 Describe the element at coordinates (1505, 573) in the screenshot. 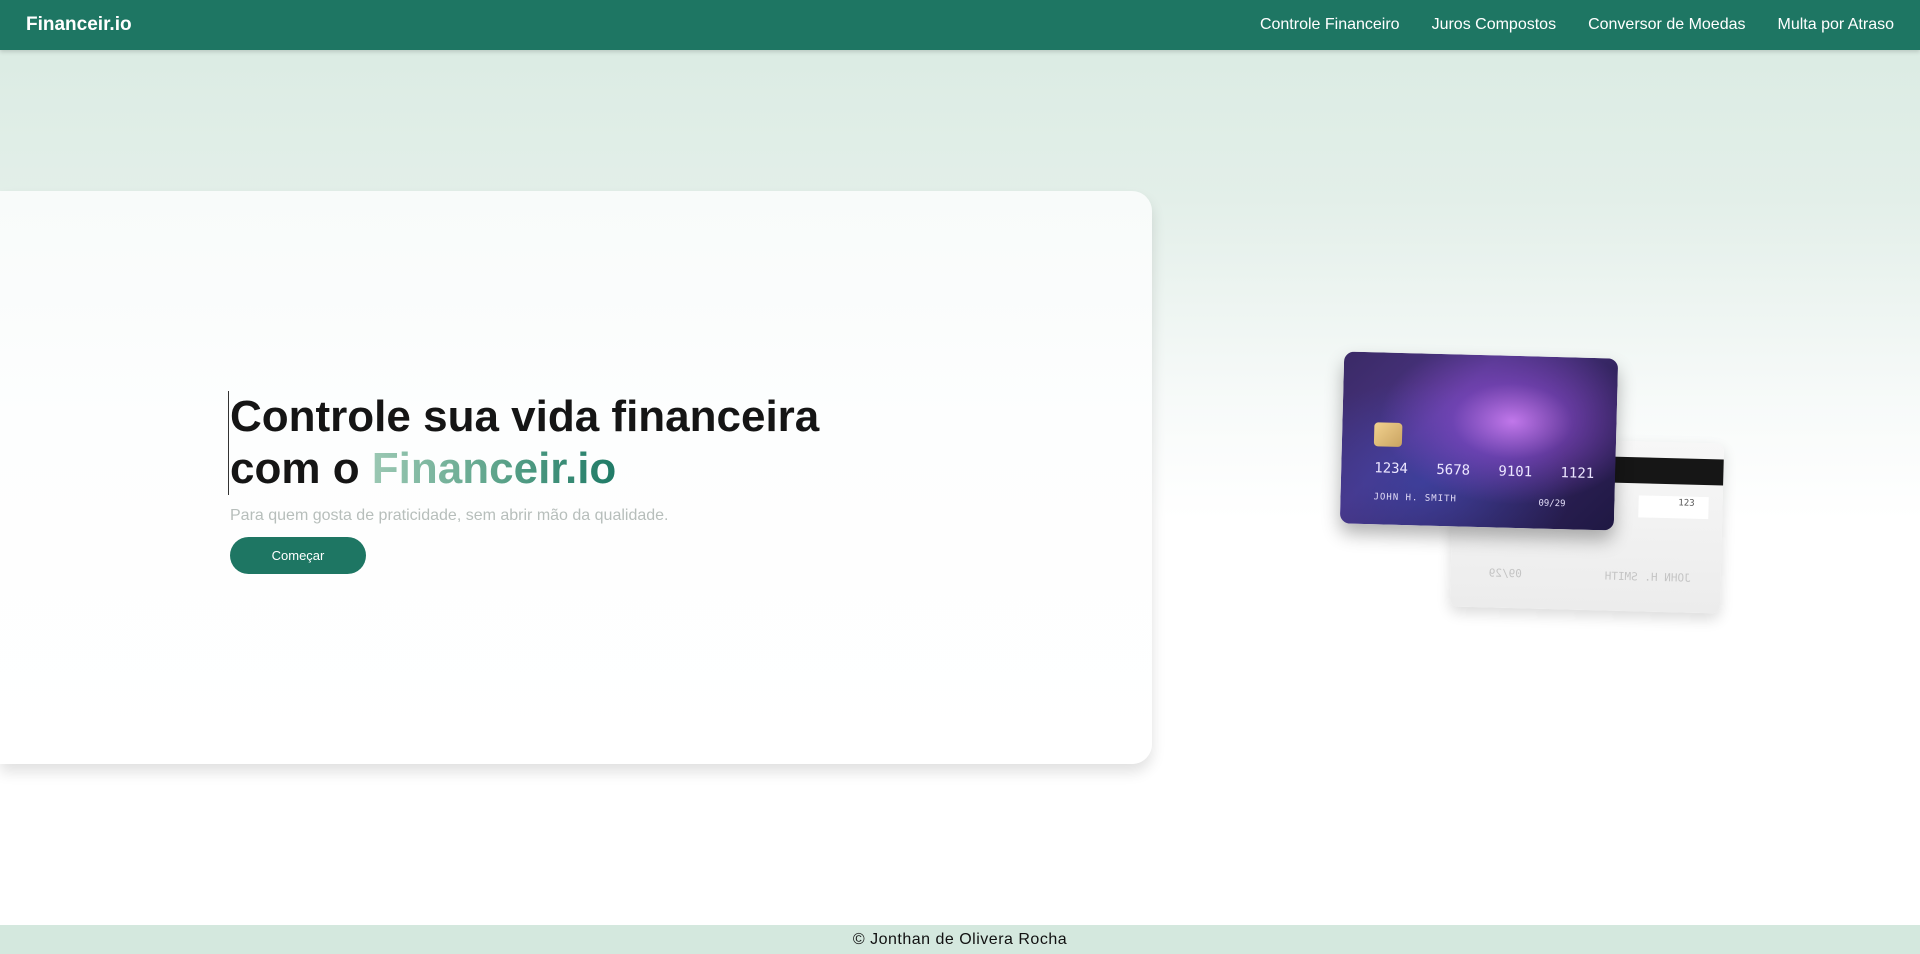

I see `card-back-mirrored-expiry: 09/29` at that location.